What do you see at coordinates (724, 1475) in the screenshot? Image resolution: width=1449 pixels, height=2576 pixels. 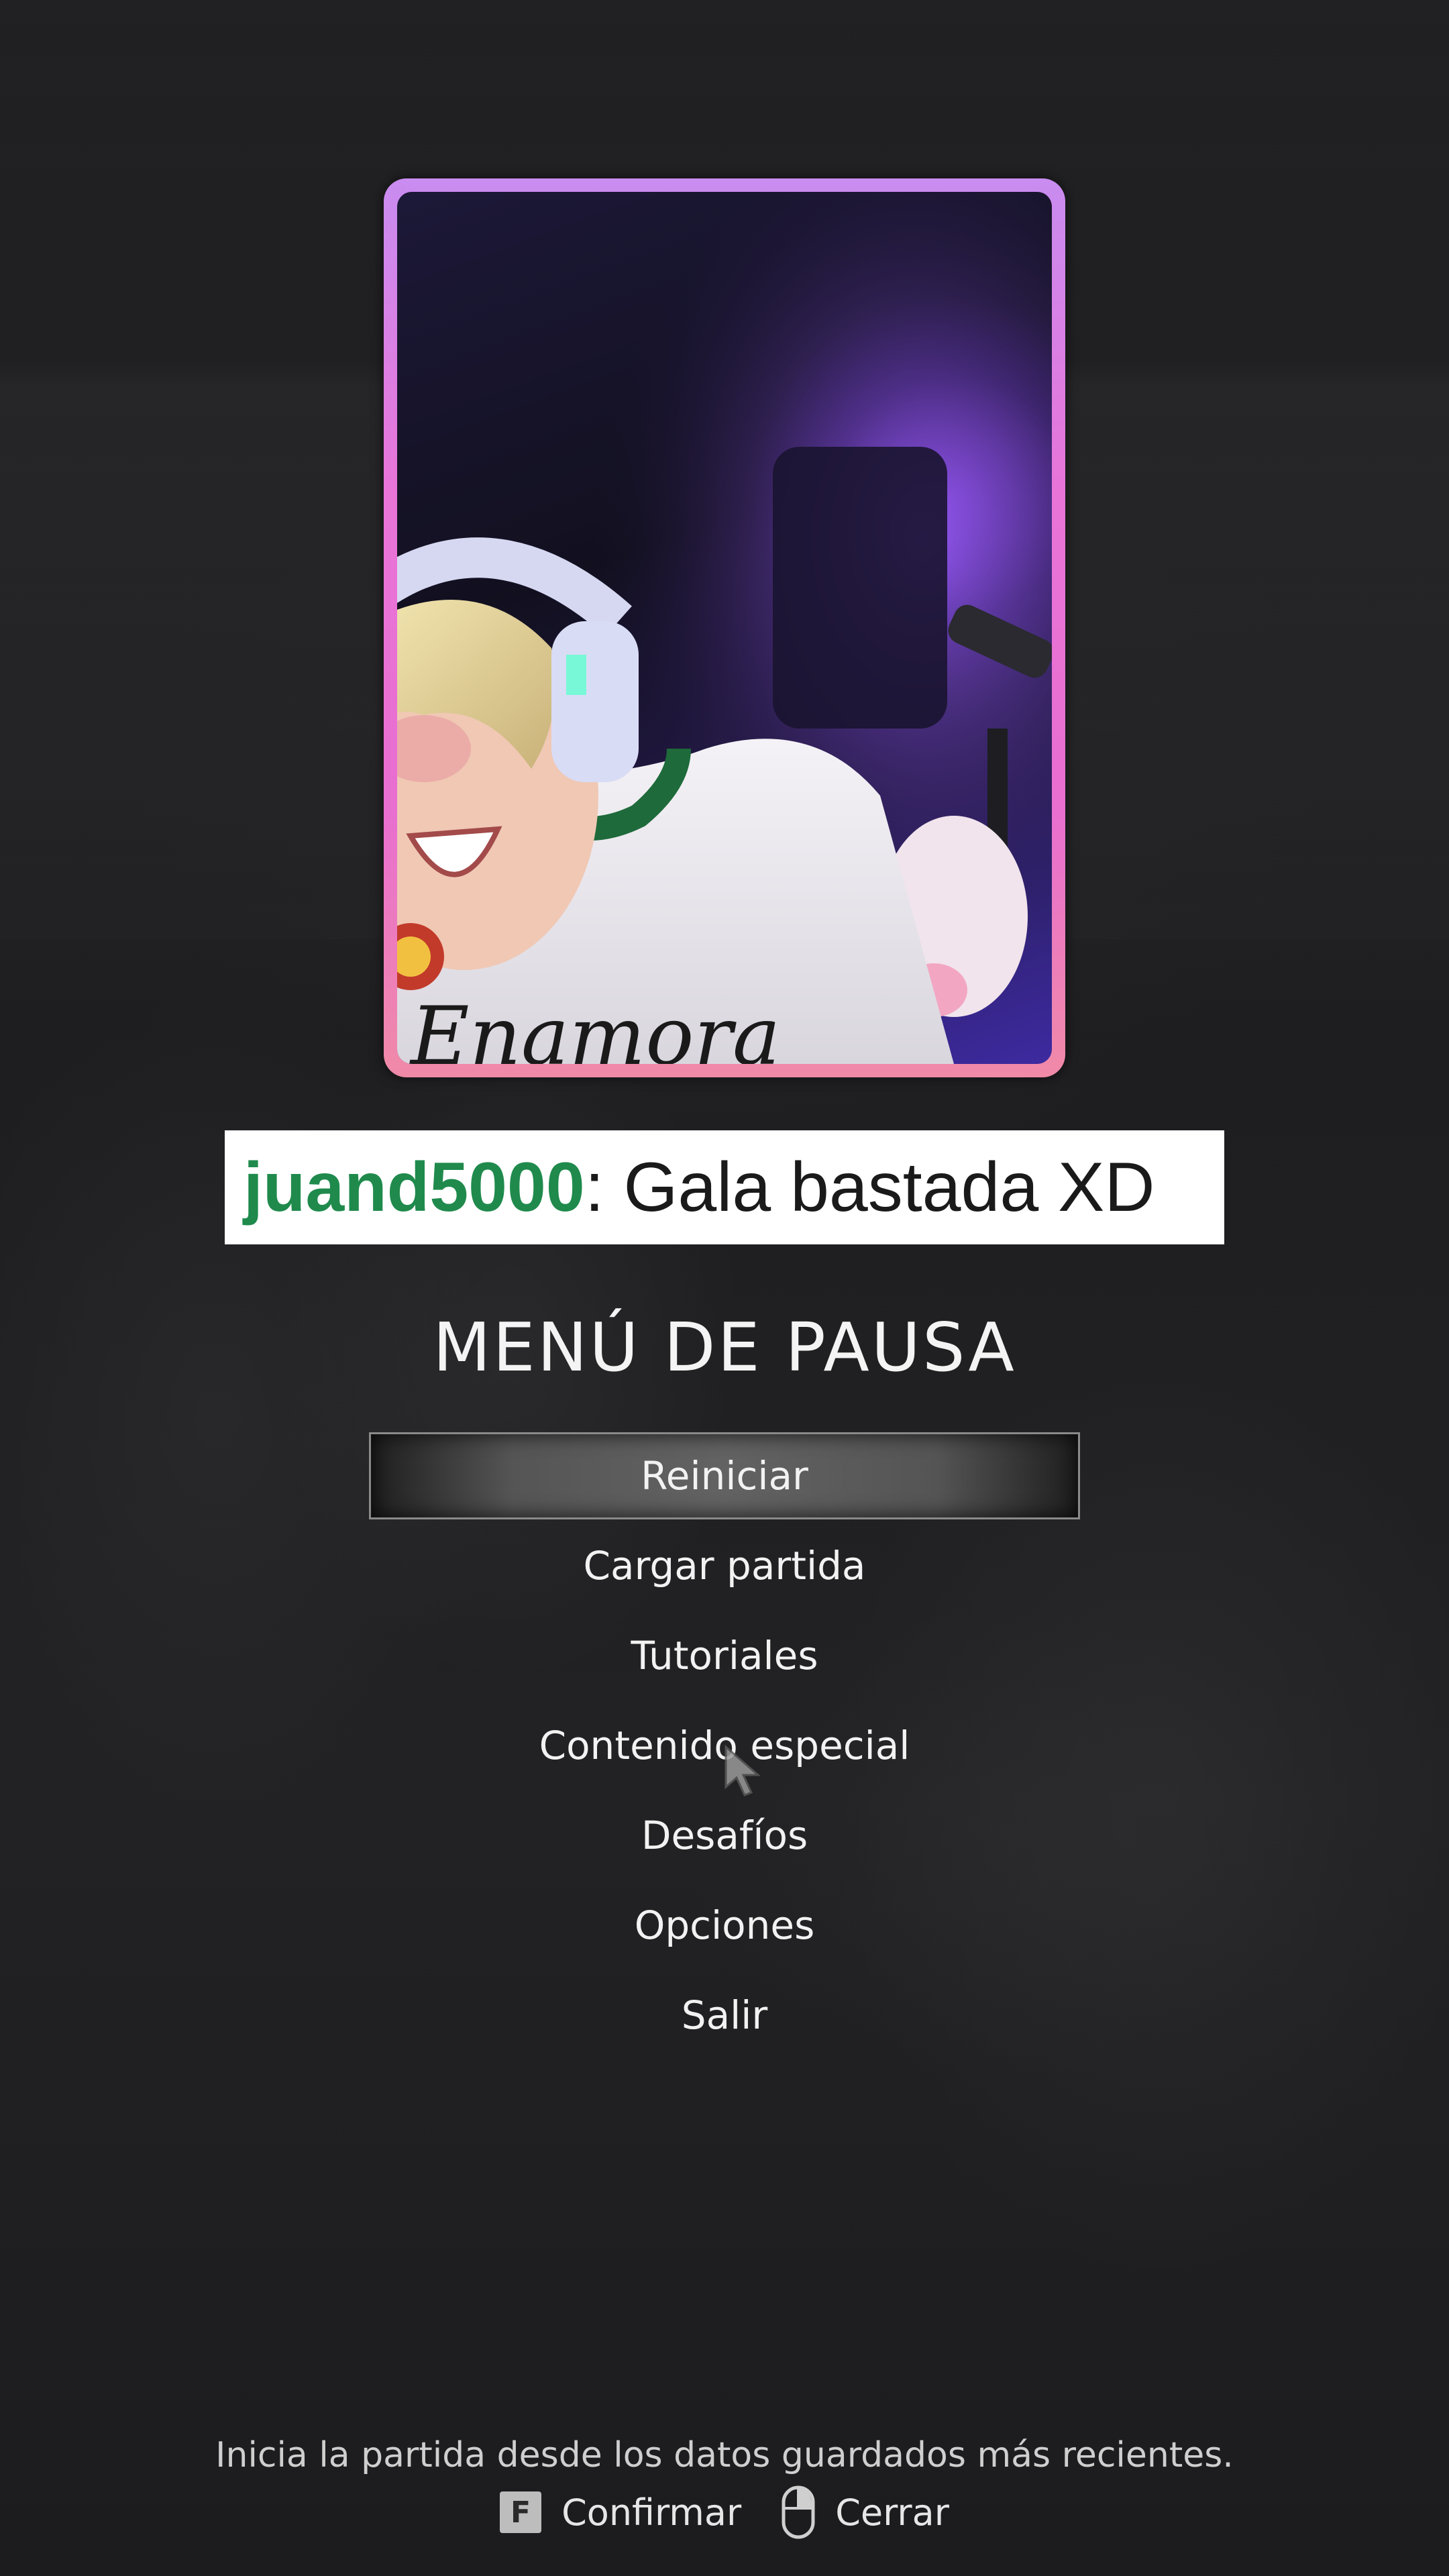 I see `menu-item-reiniciar: Reiniciar` at bounding box center [724, 1475].